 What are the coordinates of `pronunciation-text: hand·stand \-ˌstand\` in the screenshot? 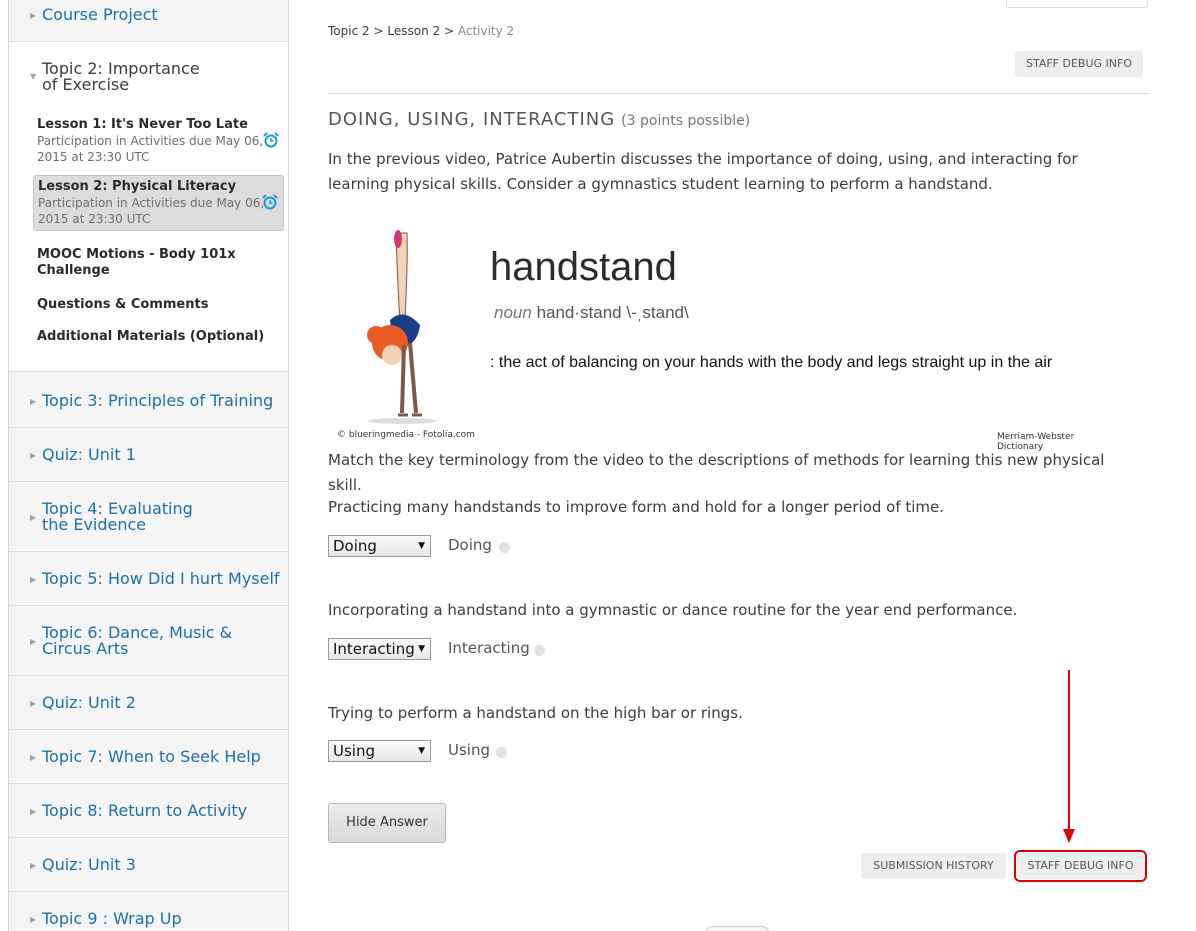 It's located at (612, 312).